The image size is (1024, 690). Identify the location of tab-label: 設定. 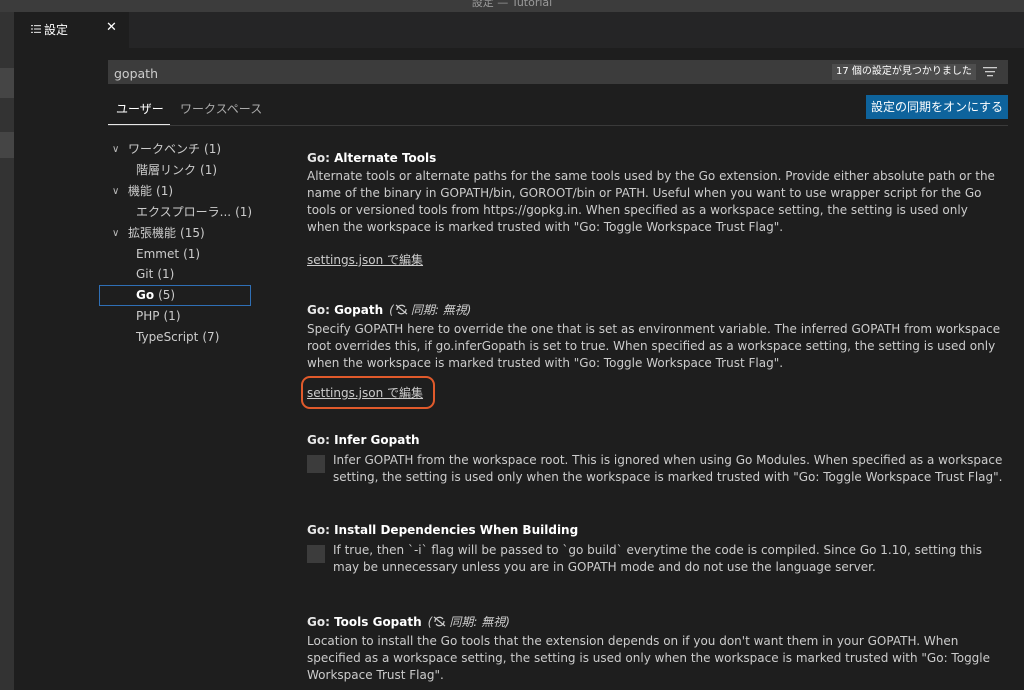
(56, 30).